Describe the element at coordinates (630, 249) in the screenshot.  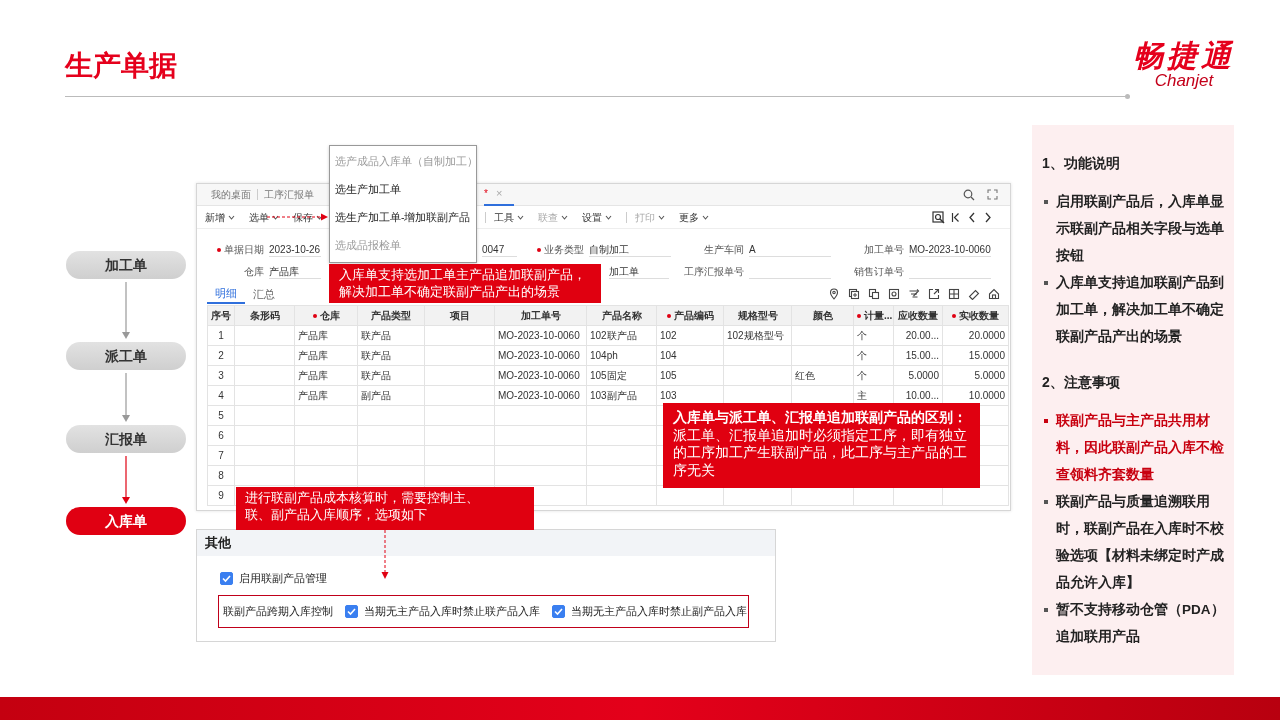
I see `form-field: 自制加工` at that location.